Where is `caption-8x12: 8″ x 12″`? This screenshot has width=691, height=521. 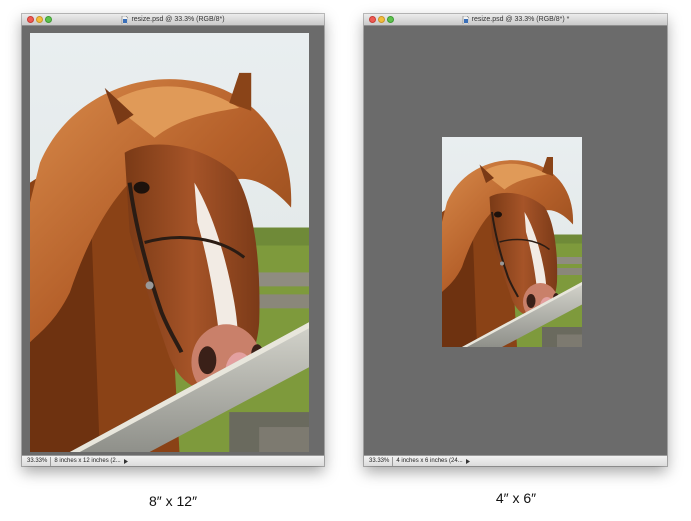 caption-8x12: 8″ x 12″ is located at coordinates (173, 501).